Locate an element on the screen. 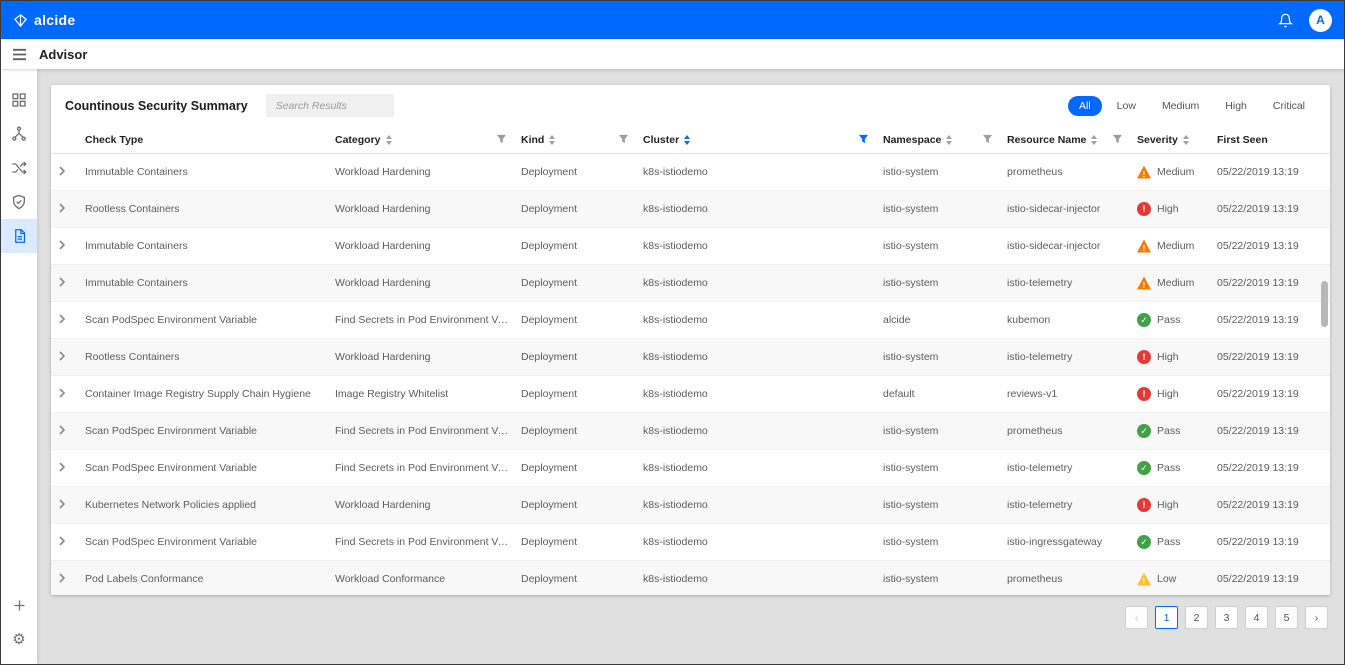 Image resolution: width=1345 pixels, height=665 pixels. pagination-page-5: 5 is located at coordinates (1286, 617).